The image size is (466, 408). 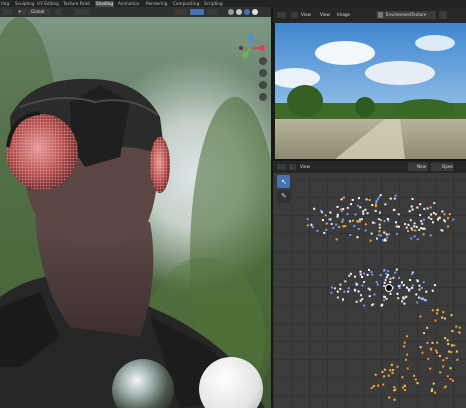 What do you see at coordinates (197, 12) in the screenshot?
I see `gizmo-toggle-icon` at bounding box center [197, 12].